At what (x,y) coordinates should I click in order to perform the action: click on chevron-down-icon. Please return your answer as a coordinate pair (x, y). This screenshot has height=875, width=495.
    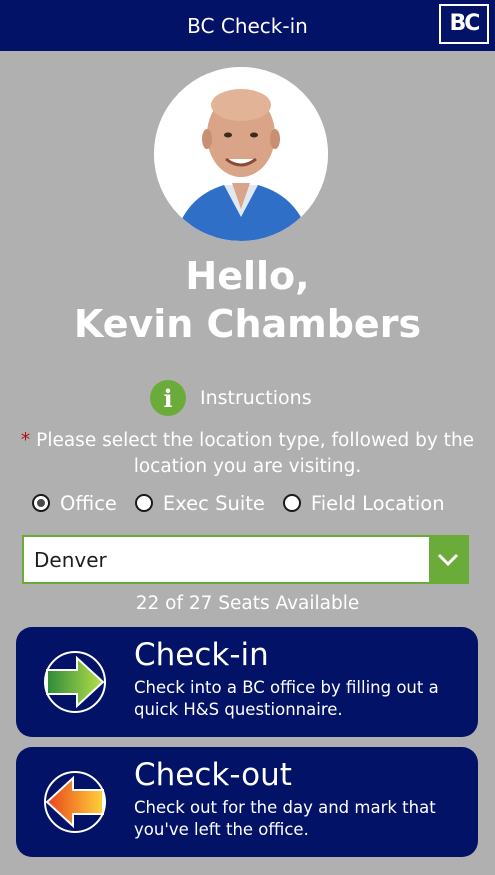
    Looking at the image, I should click on (448, 559).